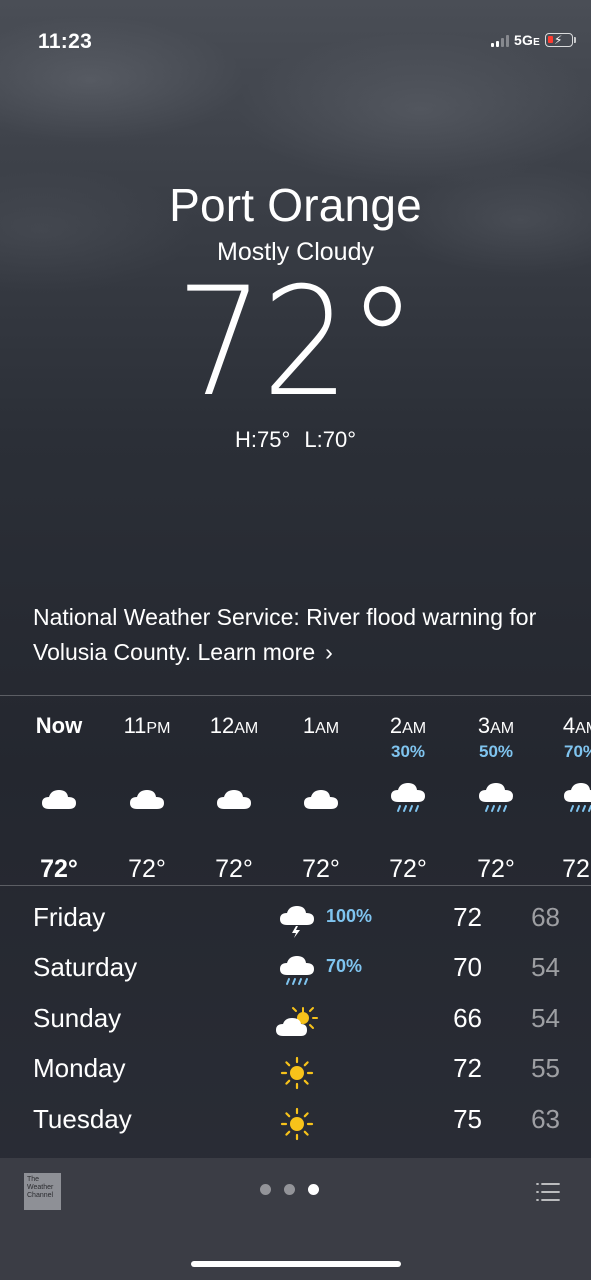 The image size is (591, 1280). I want to click on hour-label: 2AM, so click(408, 725).